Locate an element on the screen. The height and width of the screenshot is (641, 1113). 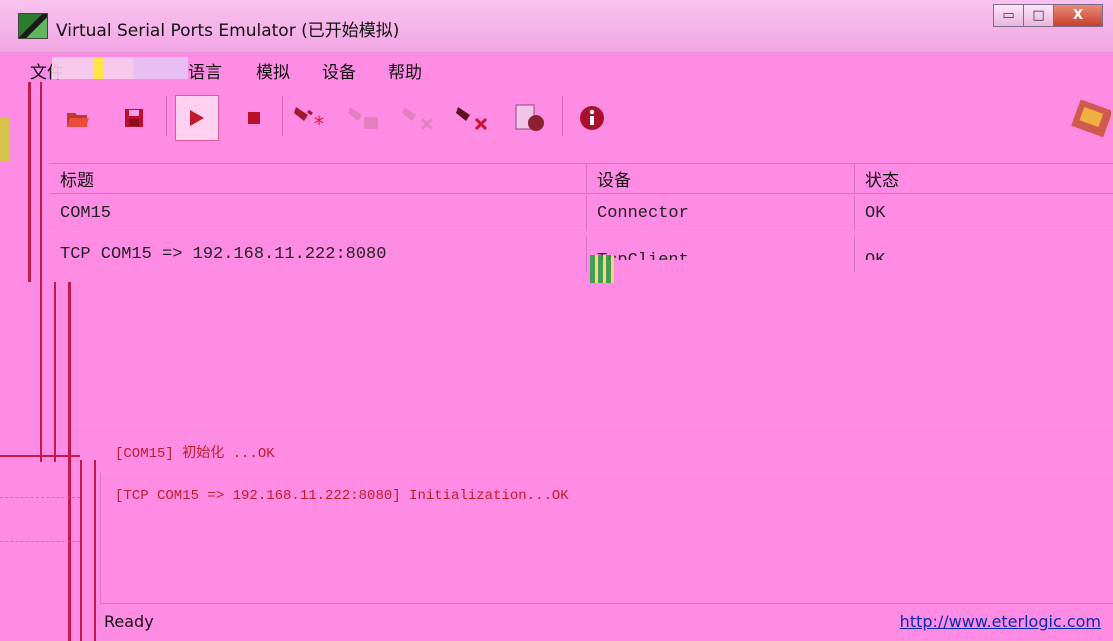
website-link: http://www.eterlogic.com is located at coordinates (1000, 621).